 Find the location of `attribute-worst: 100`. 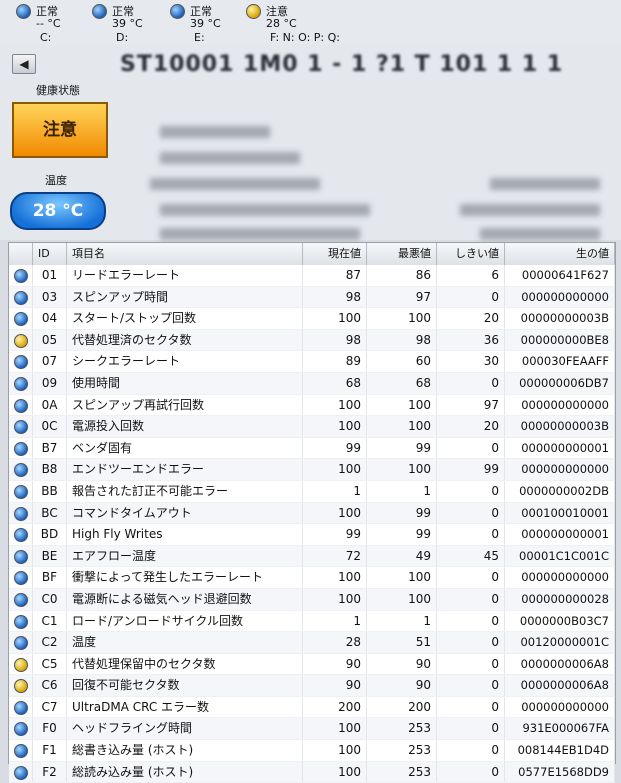

attribute-worst: 100 is located at coordinates (402, 599).